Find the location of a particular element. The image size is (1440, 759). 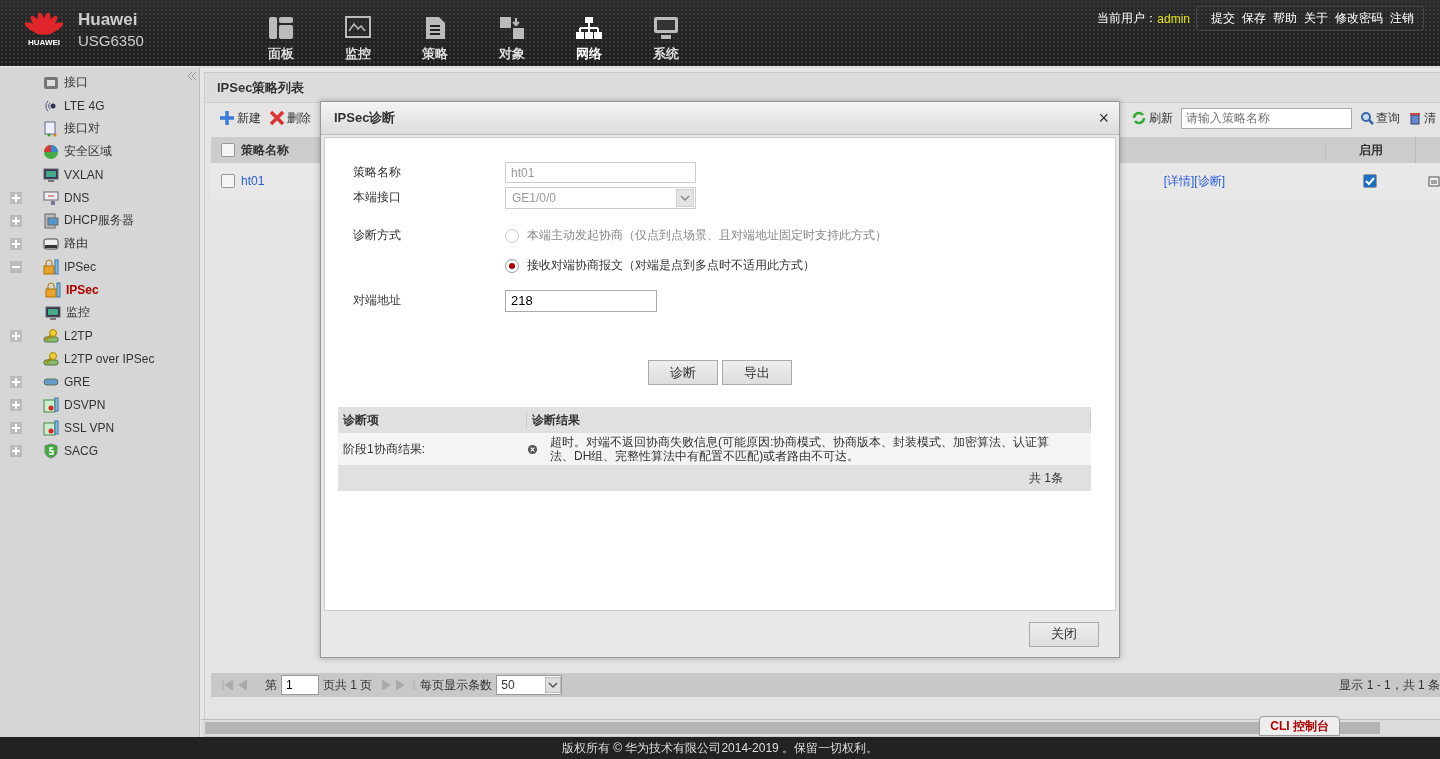

nav-tab: 监控 is located at coordinates (357, 54).